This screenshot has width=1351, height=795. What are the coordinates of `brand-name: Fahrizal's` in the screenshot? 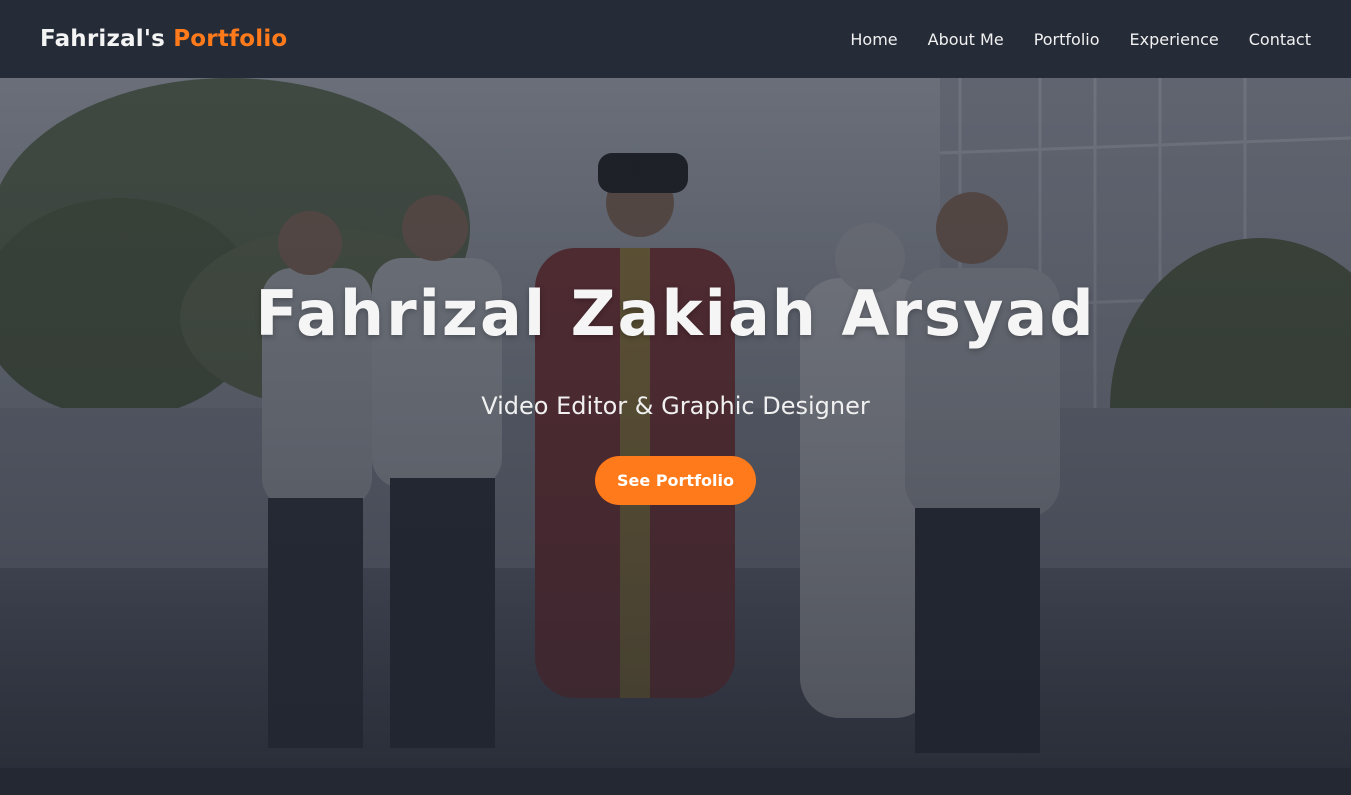 It's located at (103, 38).